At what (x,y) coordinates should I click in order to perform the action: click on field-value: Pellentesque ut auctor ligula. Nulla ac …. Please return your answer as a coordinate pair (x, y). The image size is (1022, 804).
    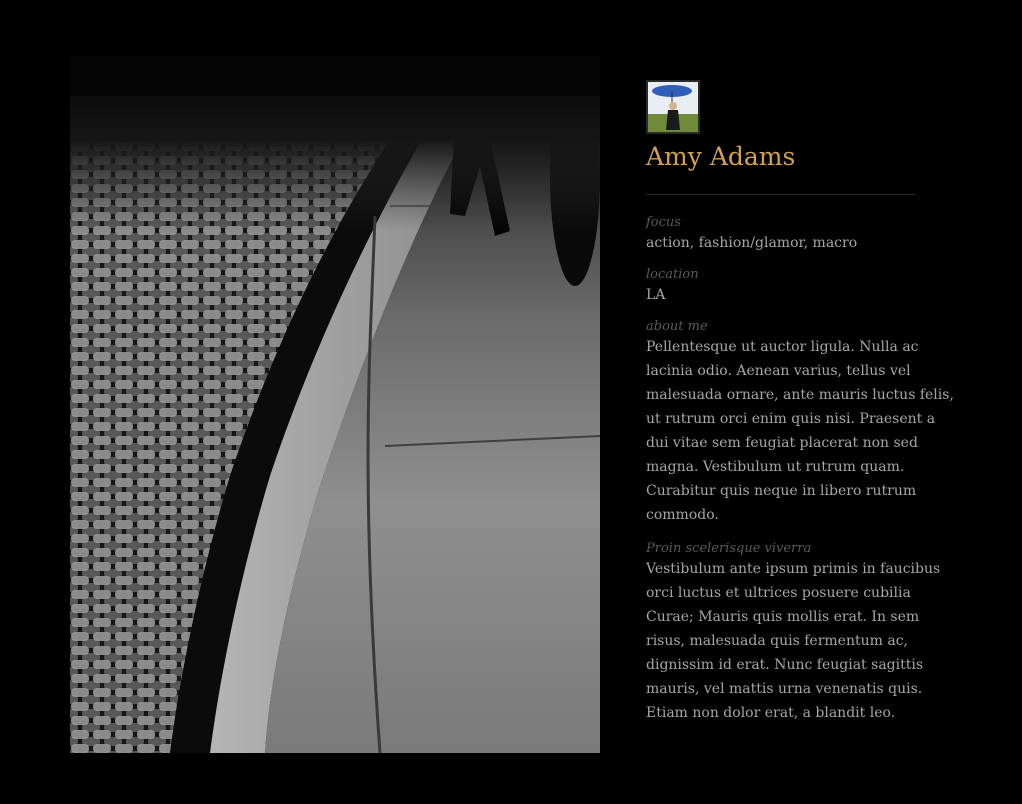
    Looking at the image, I should click on (800, 431).